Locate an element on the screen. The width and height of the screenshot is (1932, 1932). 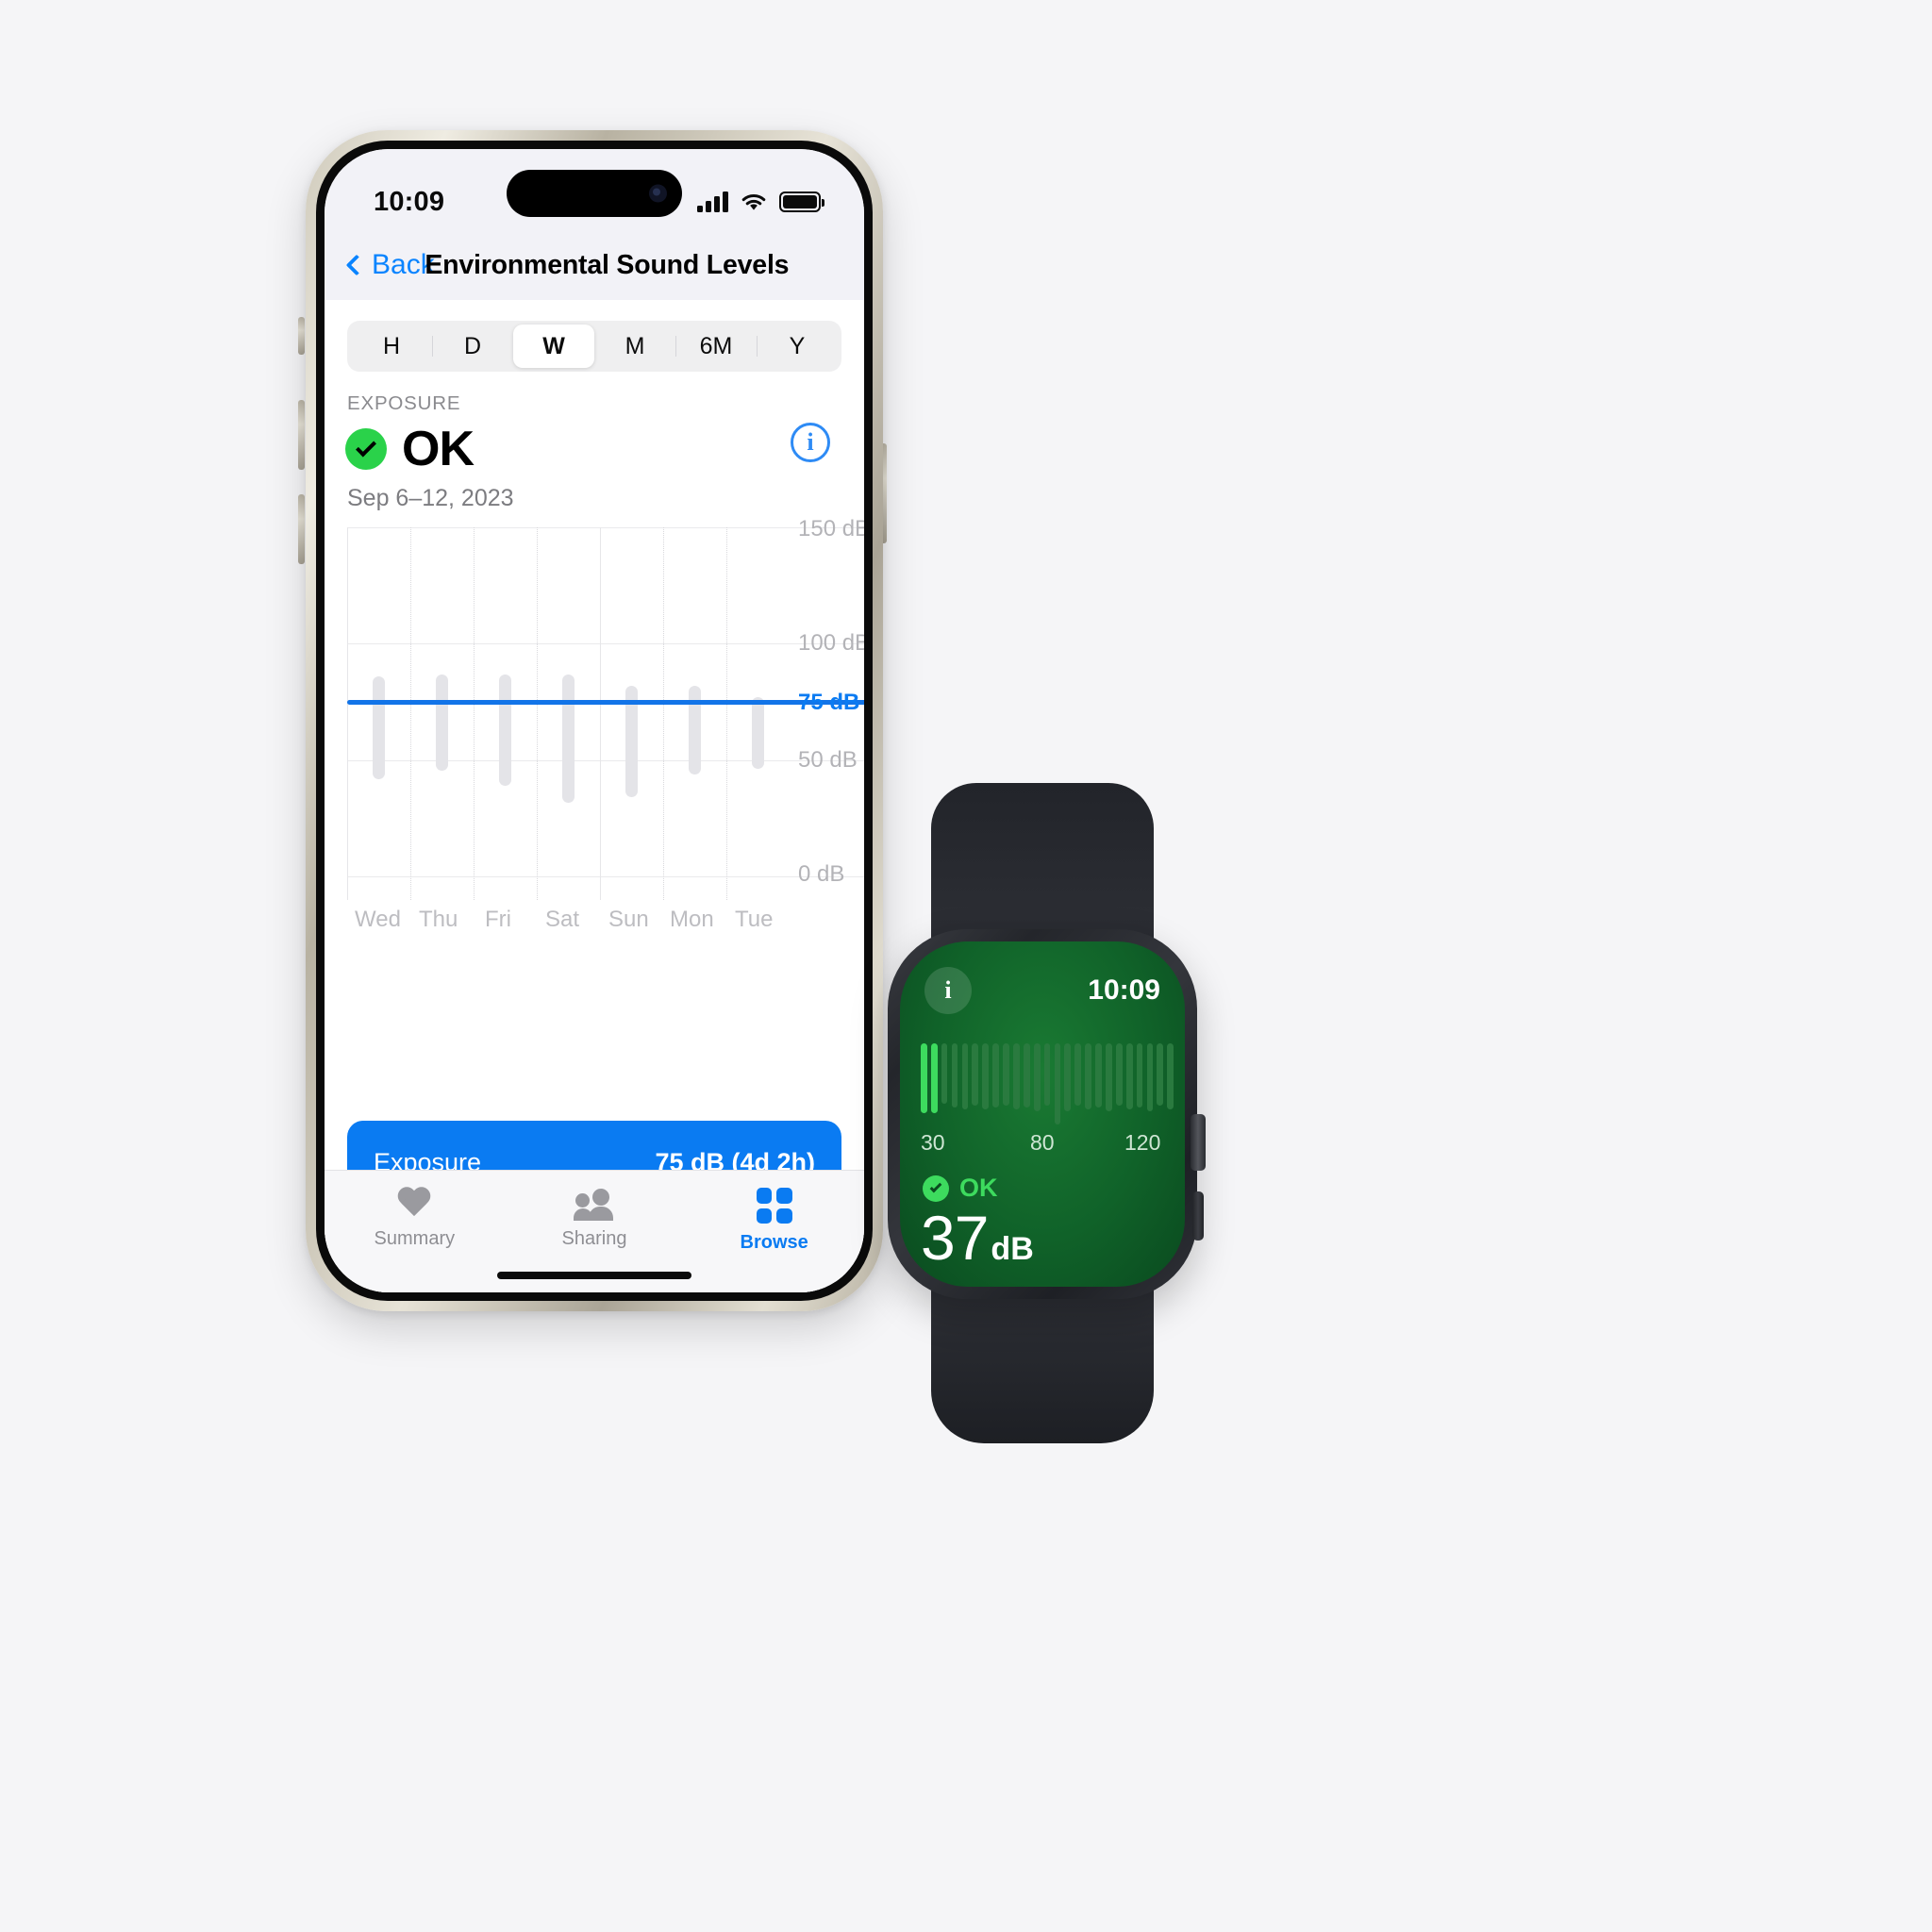
apple-watch-device: i 10:09 30 80 120 OK 37 dB is located at coordinates (1042, 1113).